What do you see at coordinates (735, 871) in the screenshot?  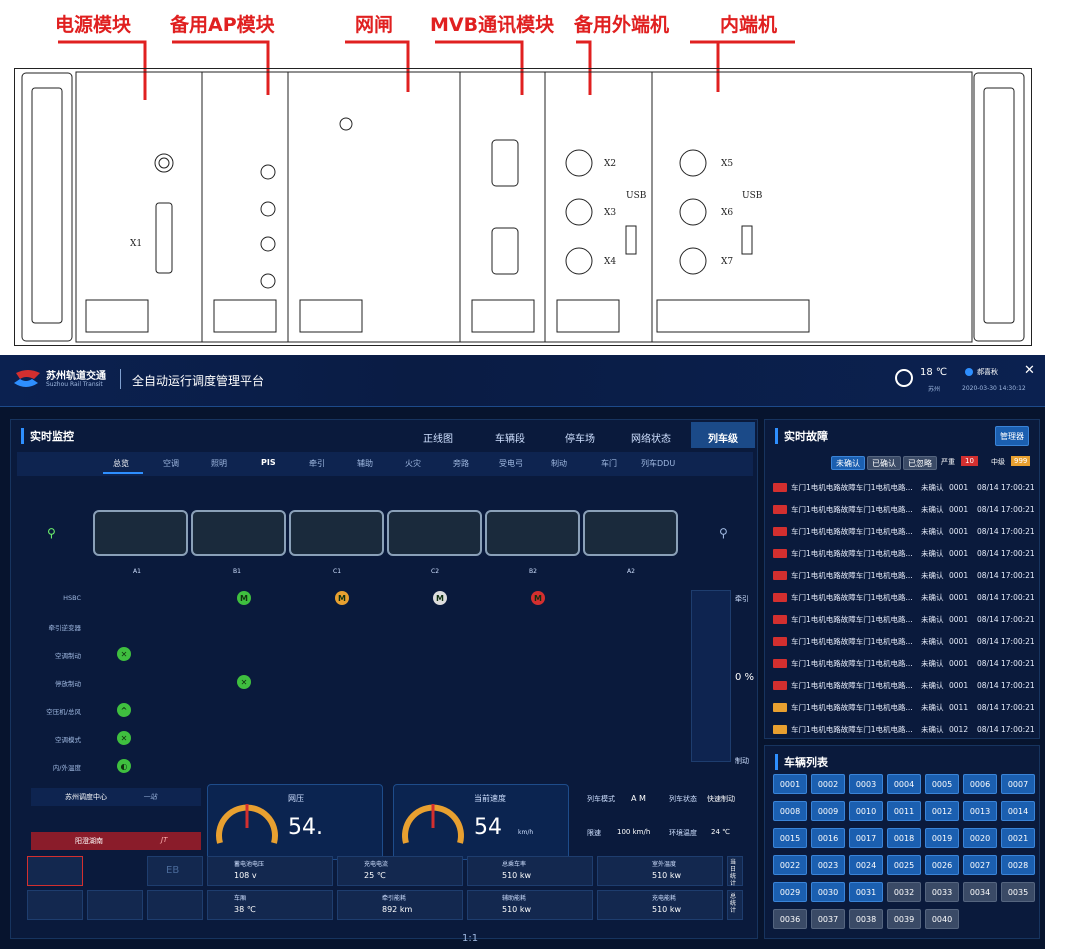 I see `side-day-stats: 当日统计` at bounding box center [735, 871].